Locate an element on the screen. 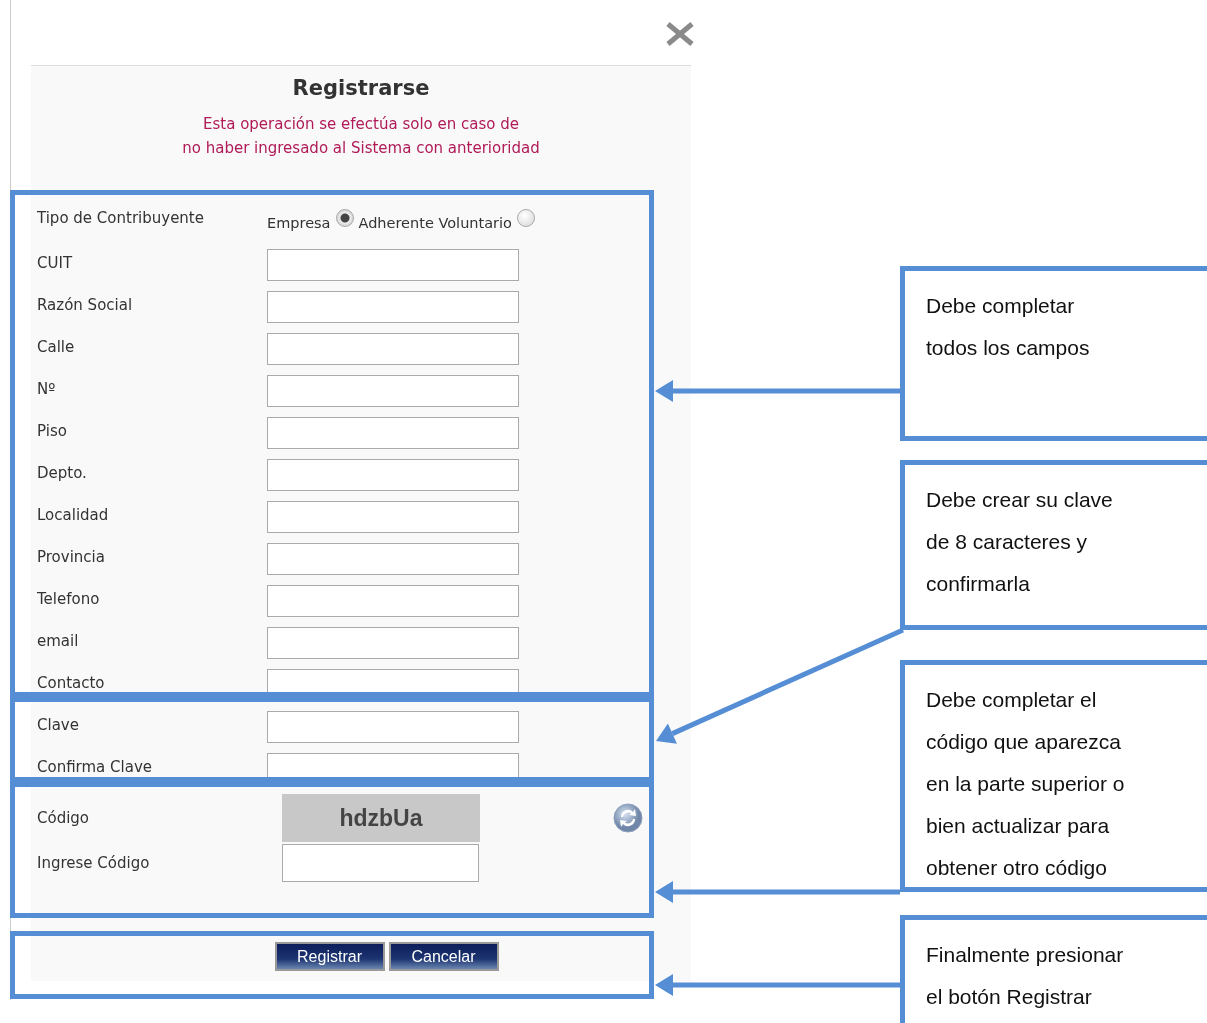 The height and width of the screenshot is (1023, 1207). field-label: Ingrese Código is located at coordinates (93, 863).